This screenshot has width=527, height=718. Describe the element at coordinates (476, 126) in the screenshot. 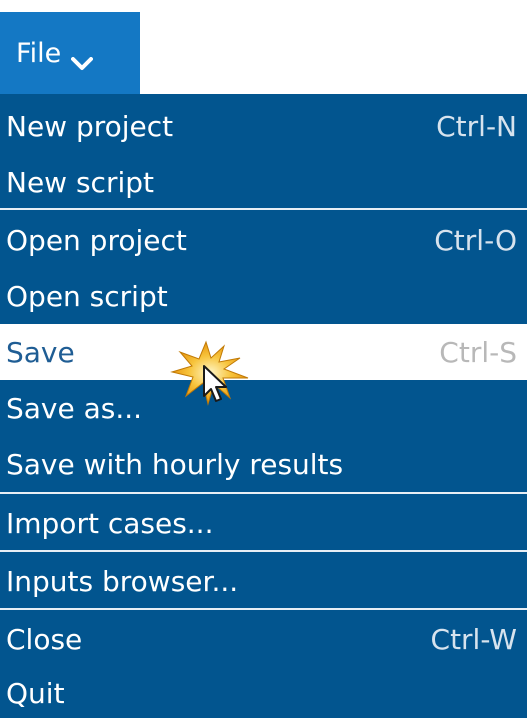

I see `menu-item-shortcut: Ctrl-N` at that location.